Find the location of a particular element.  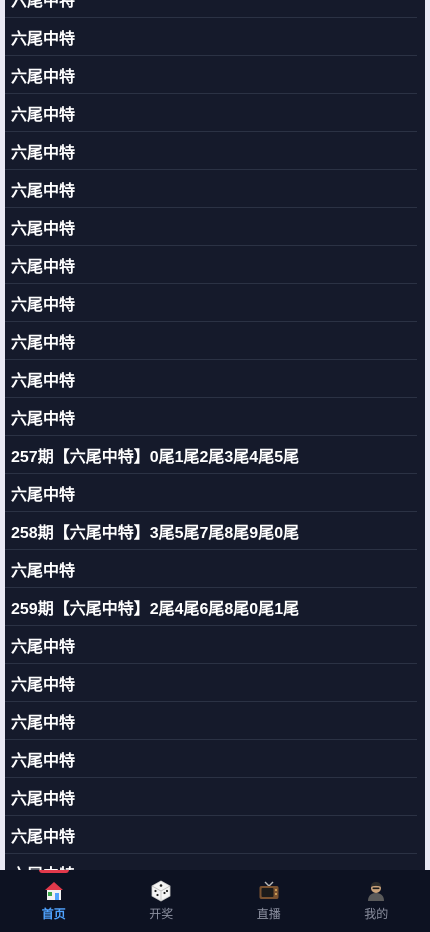

active-tab-indicator is located at coordinates (53, 871).